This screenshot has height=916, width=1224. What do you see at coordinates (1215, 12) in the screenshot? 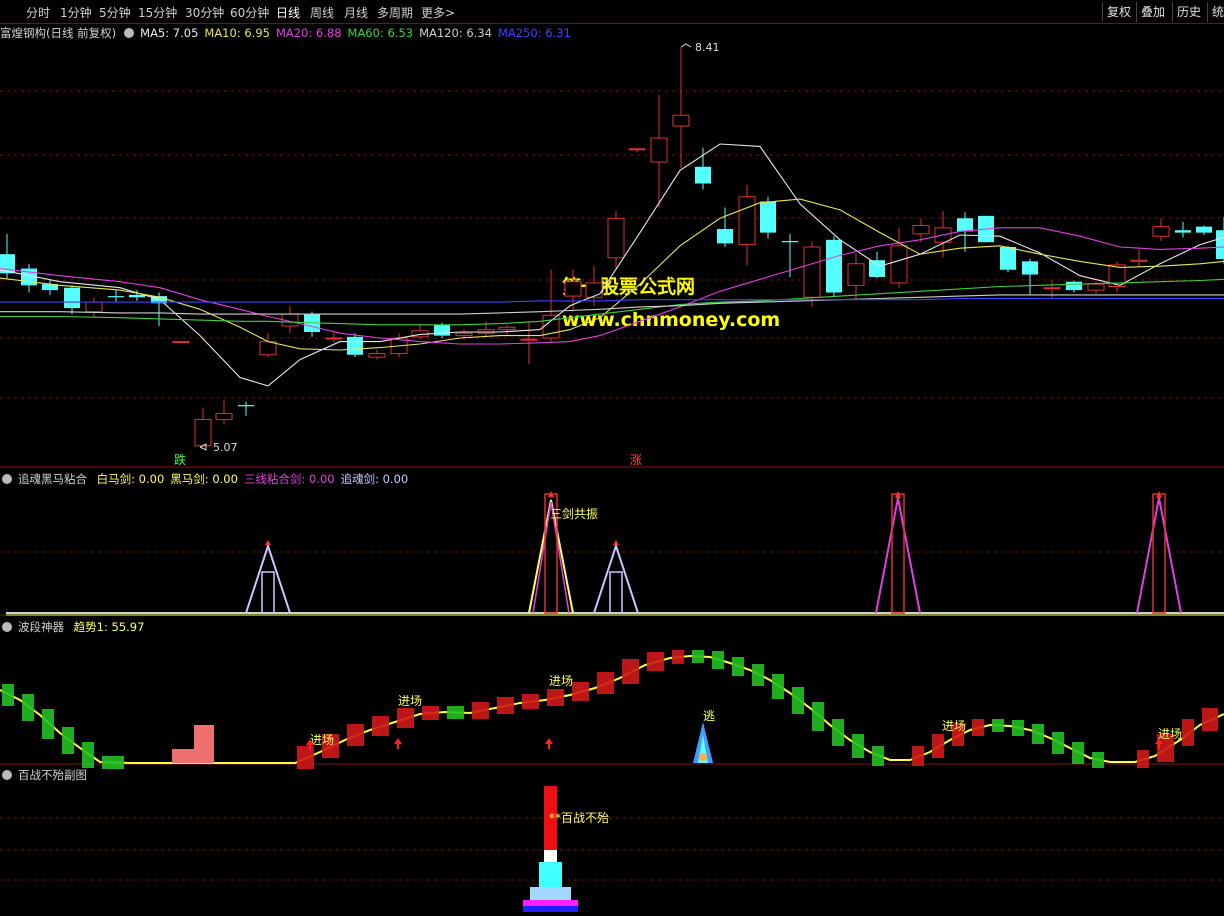
I see `stats-button: 统` at bounding box center [1215, 12].